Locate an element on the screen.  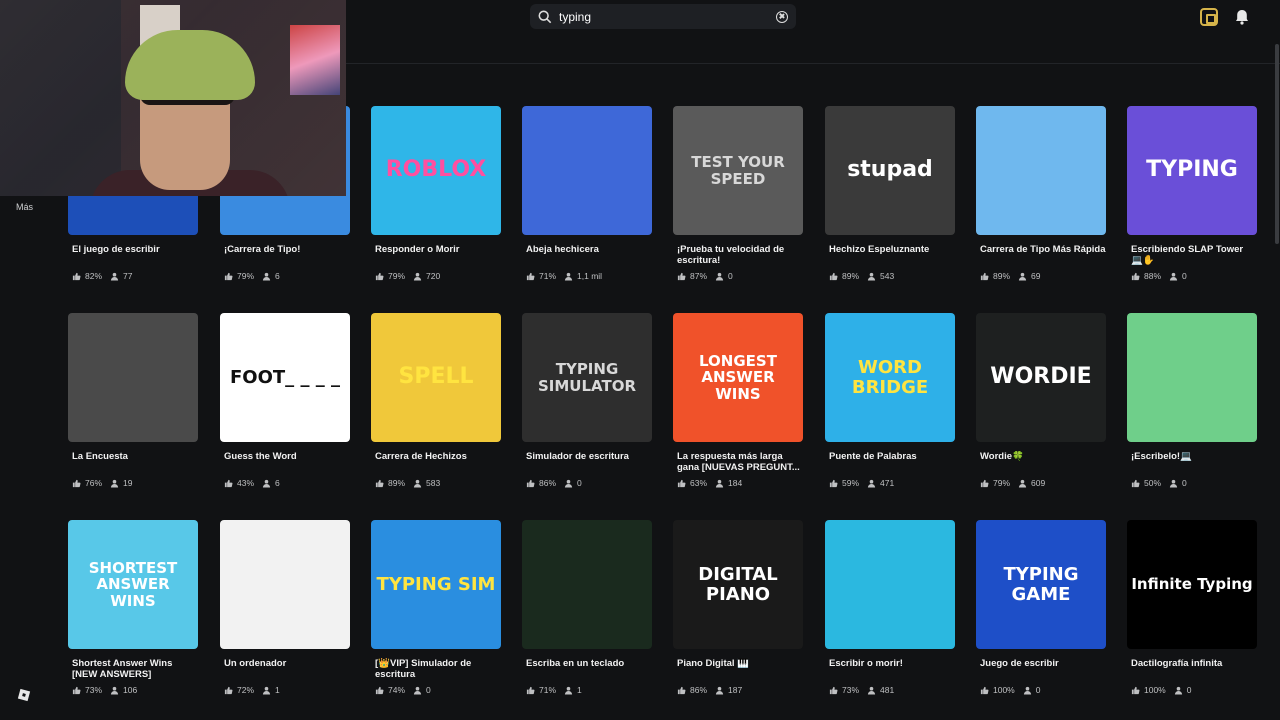
game-thumbnail: FOOT_ _ _ _ is located at coordinates (285, 377).